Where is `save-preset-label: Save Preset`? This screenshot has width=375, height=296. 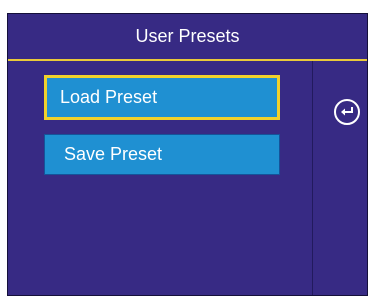 save-preset-label: Save Preset is located at coordinates (113, 154).